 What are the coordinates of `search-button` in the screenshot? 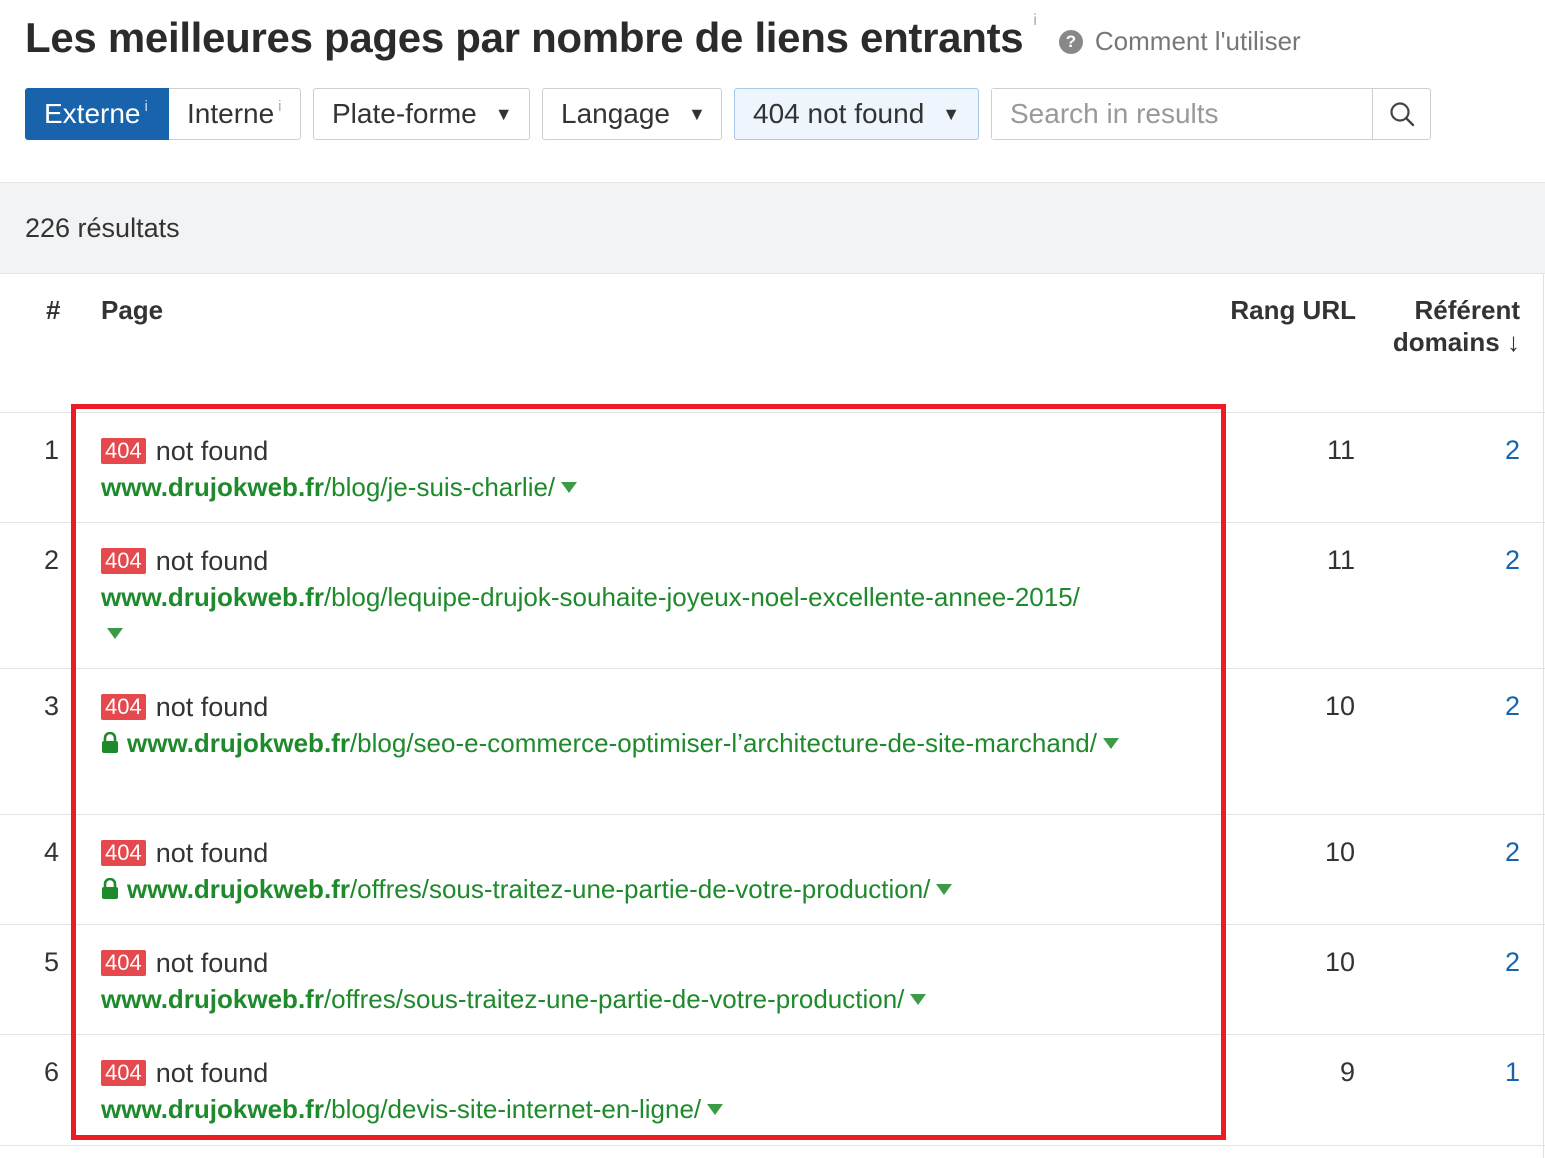 It's located at (1401, 114).